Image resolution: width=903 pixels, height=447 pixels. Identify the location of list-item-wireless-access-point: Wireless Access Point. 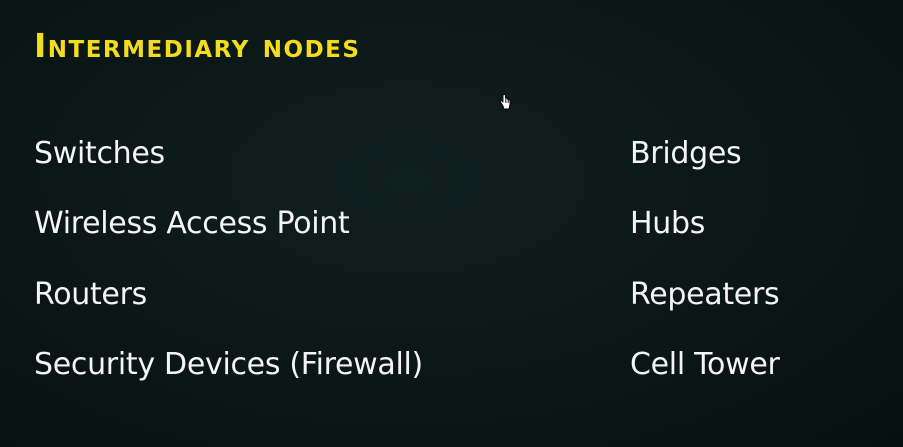
(192, 223).